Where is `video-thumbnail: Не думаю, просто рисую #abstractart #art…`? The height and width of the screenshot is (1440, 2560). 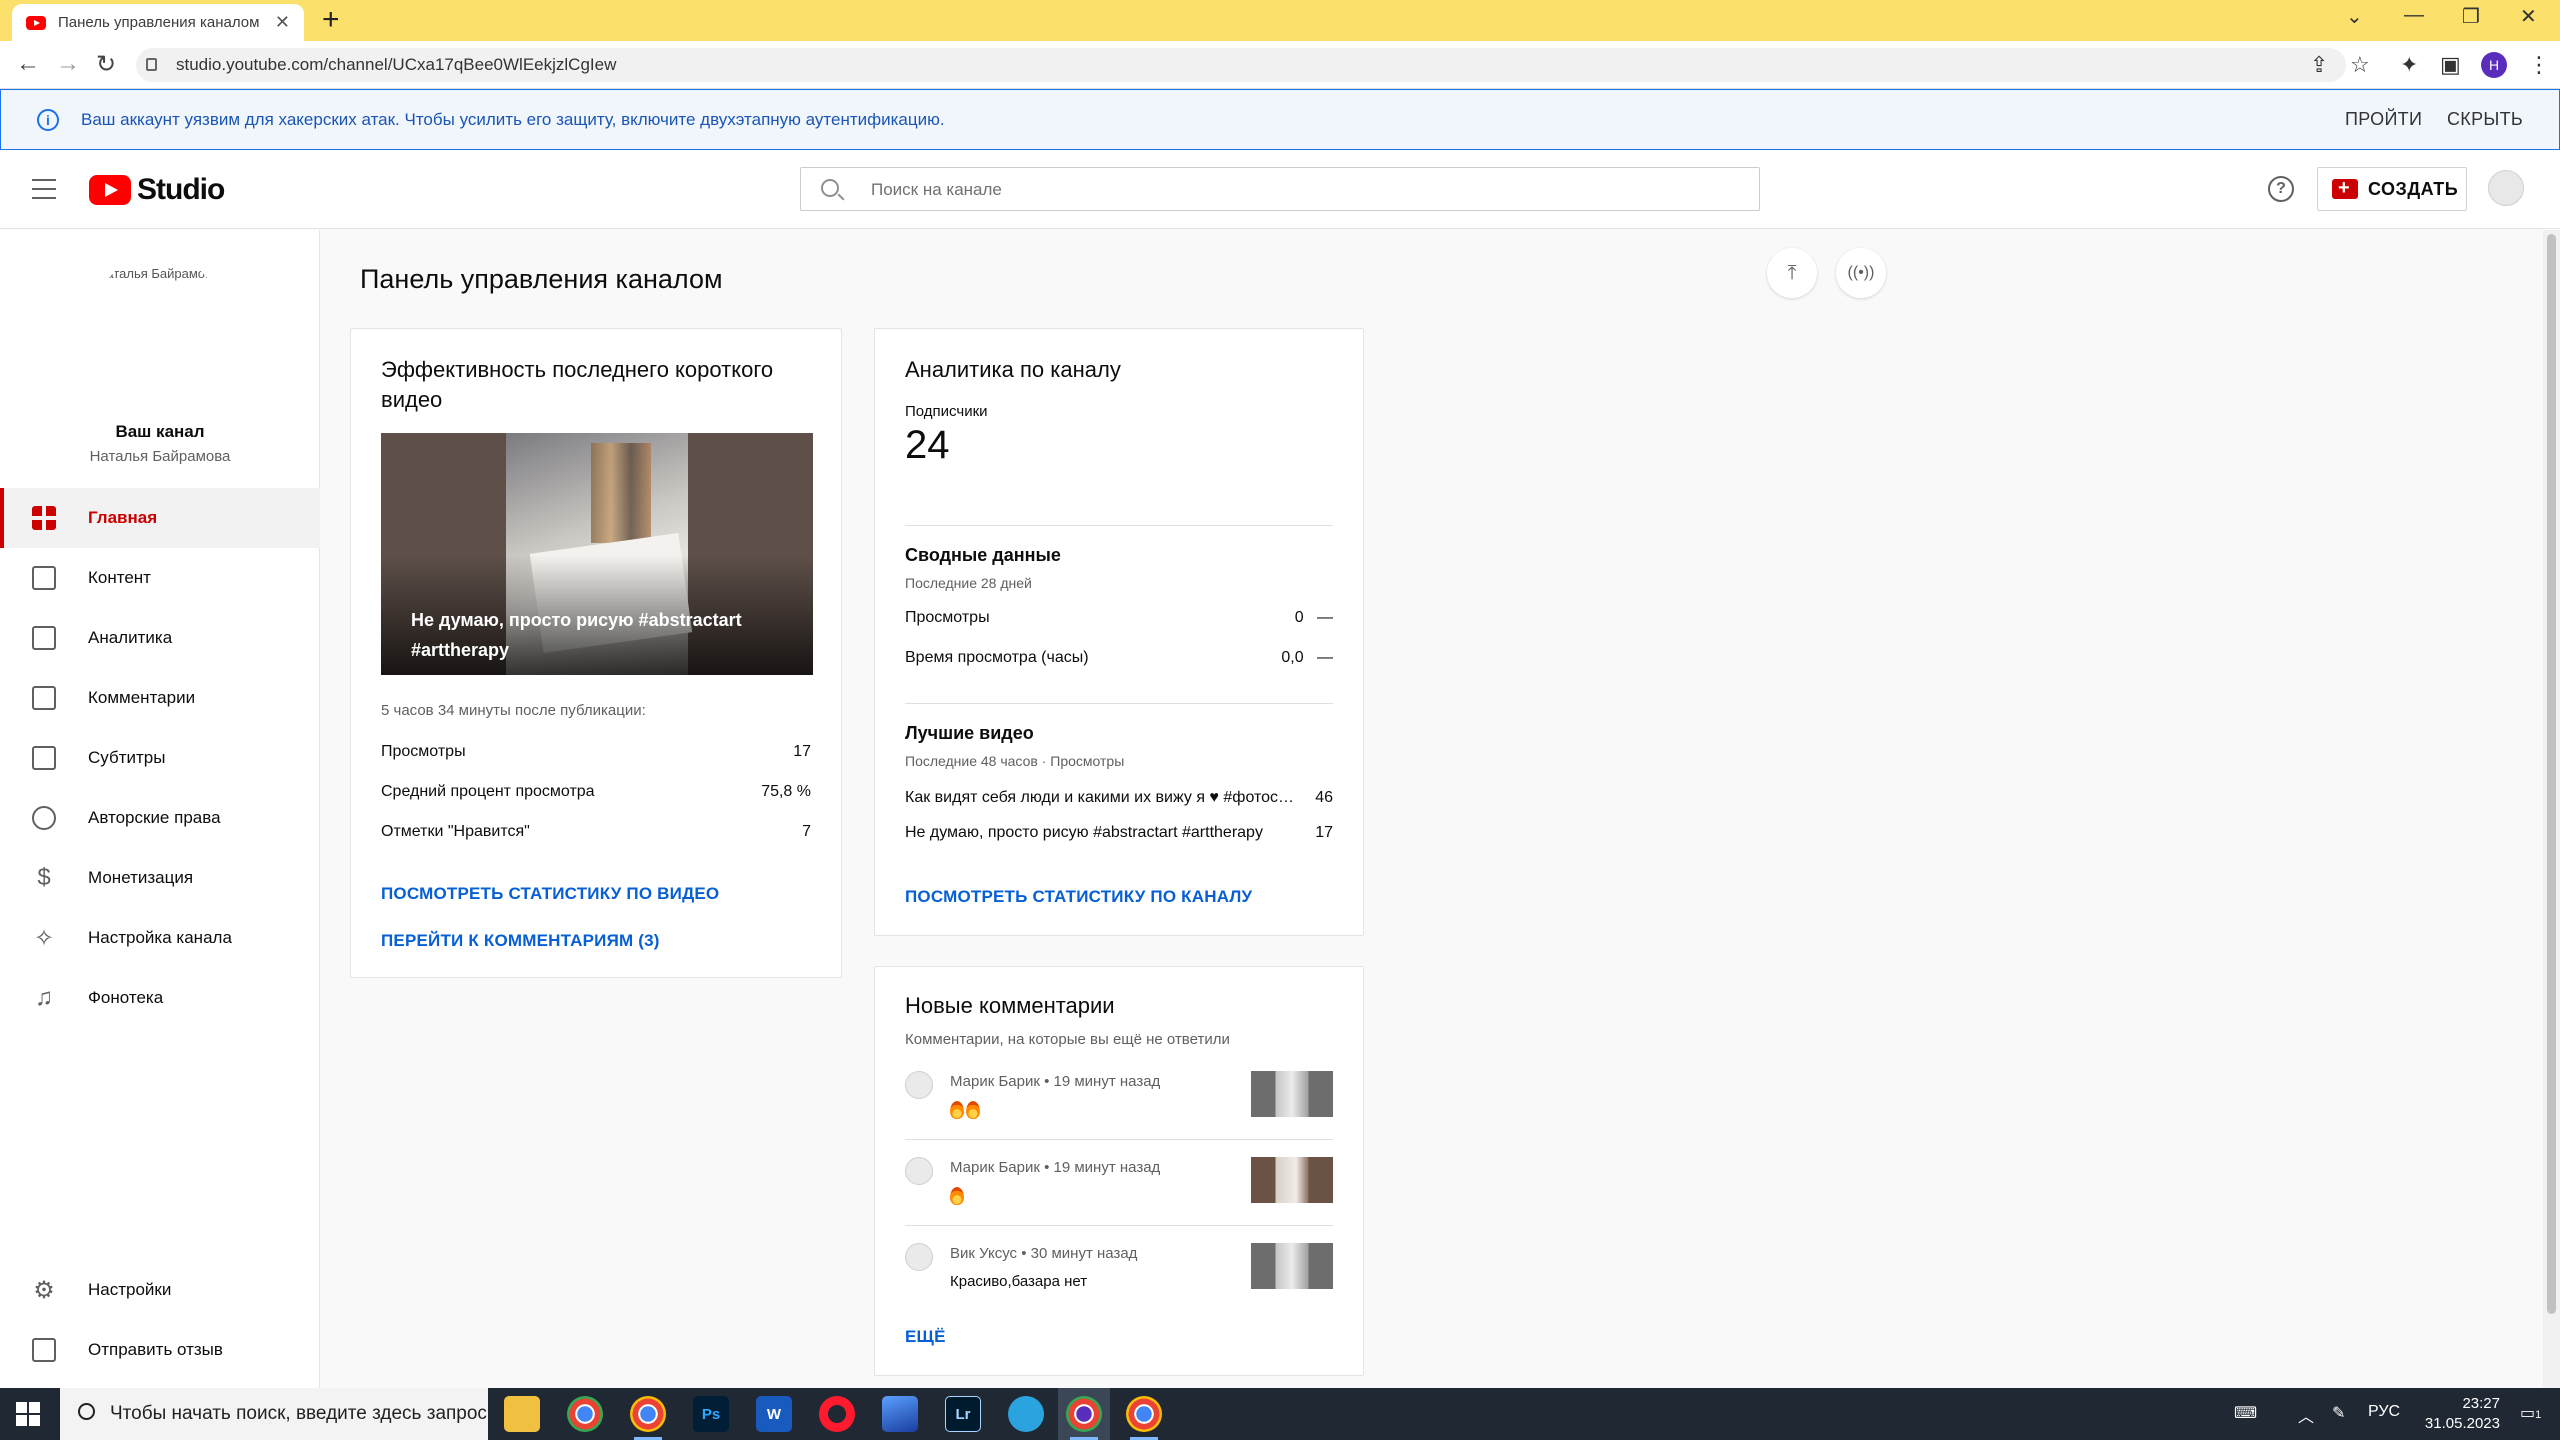
video-thumbnail: Не думаю, просто рисую #abstractart #art… is located at coordinates (597, 554).